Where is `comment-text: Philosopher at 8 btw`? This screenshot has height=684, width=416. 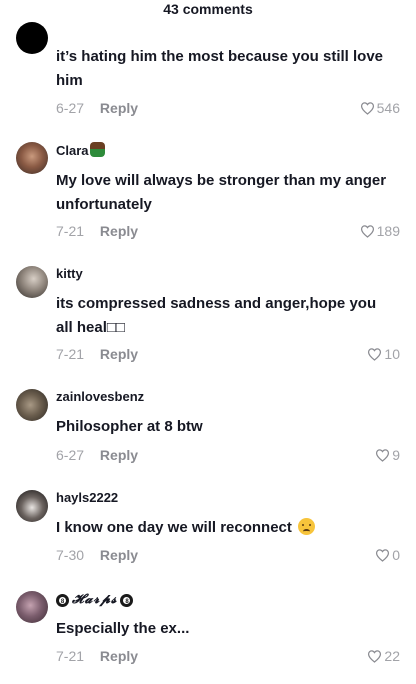 comment-text: Philosopher at 8 btw is located at coordinates (129, 426).